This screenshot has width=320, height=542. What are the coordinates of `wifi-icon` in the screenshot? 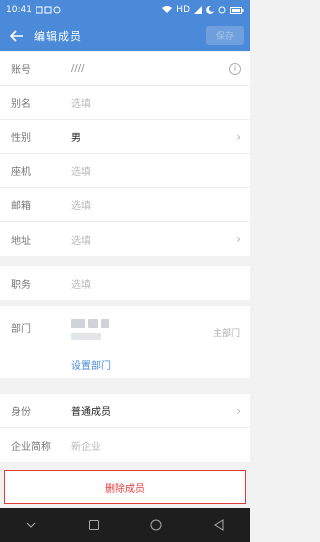 It's located at (167, 9).